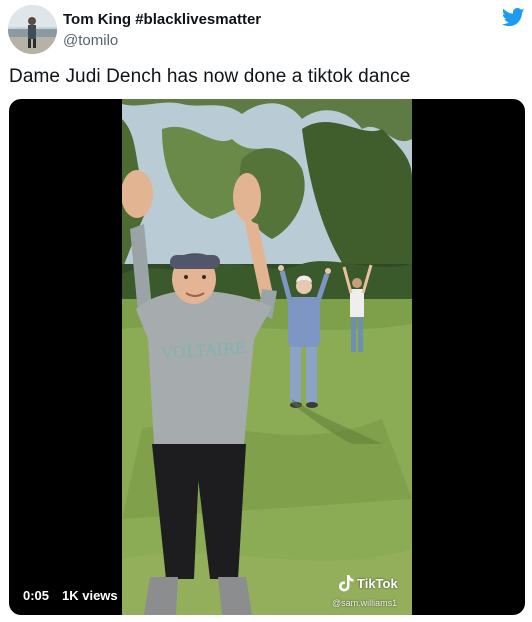 The image size is (532, 622). Describe the element at coordinates (513, 17) in the screenshot. I see `twitter-bird-icon` at that location.